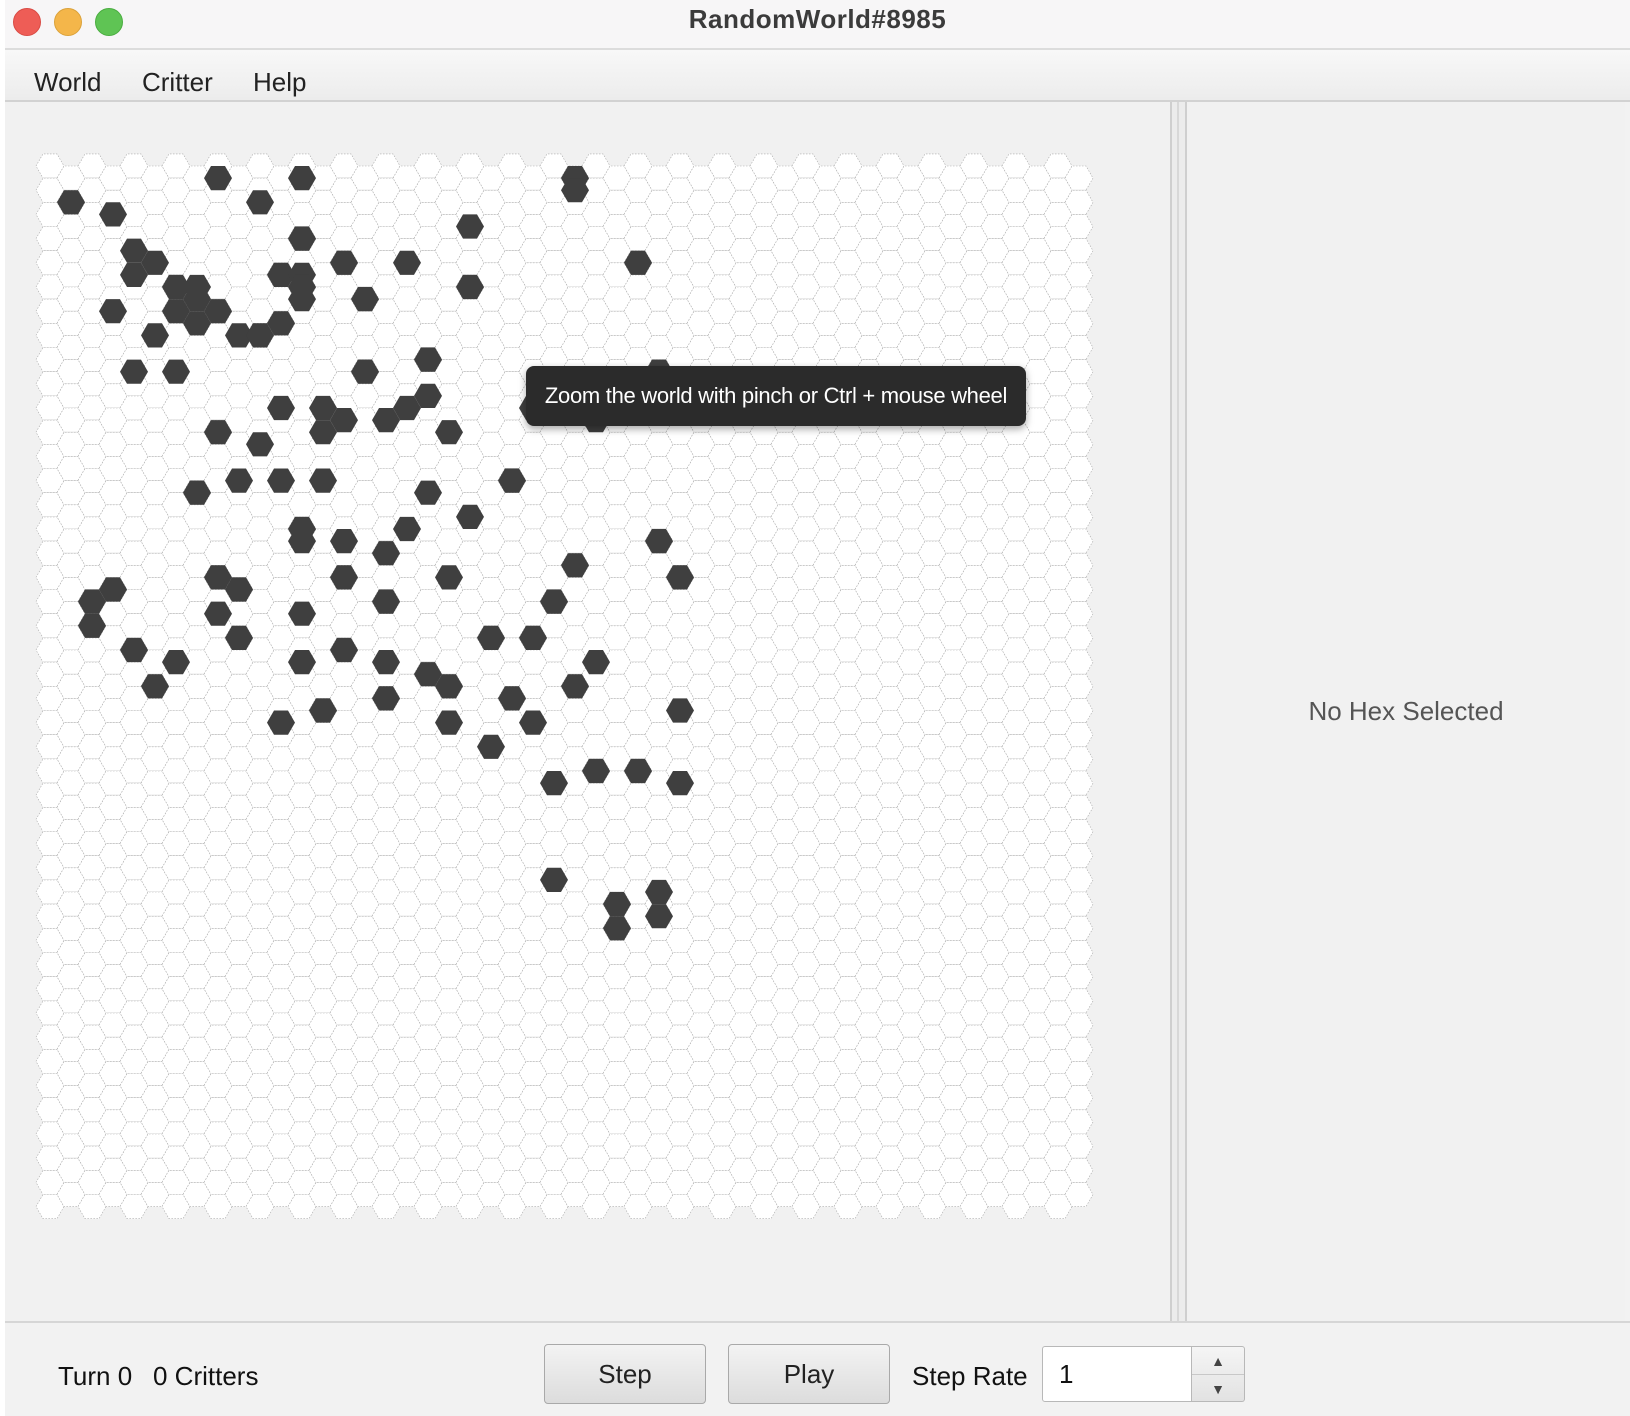  I want to click on menu-help: Help, so click(279, 82).